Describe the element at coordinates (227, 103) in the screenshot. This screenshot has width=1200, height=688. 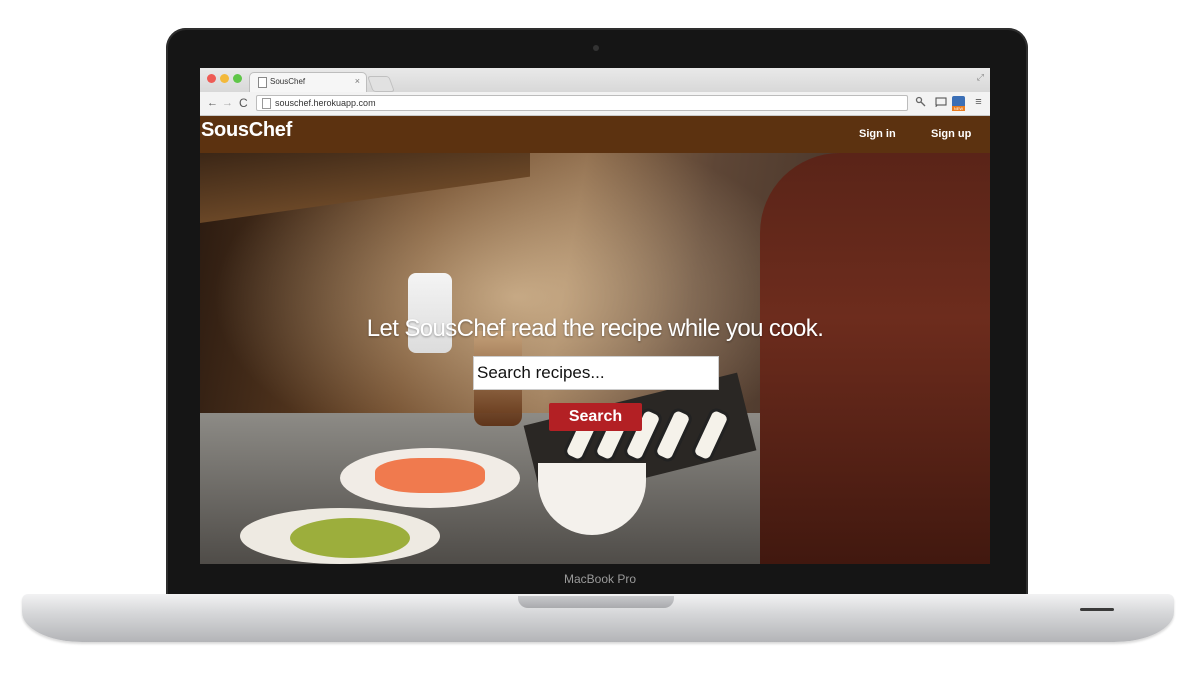
I see `forward-icon: →` at that location.